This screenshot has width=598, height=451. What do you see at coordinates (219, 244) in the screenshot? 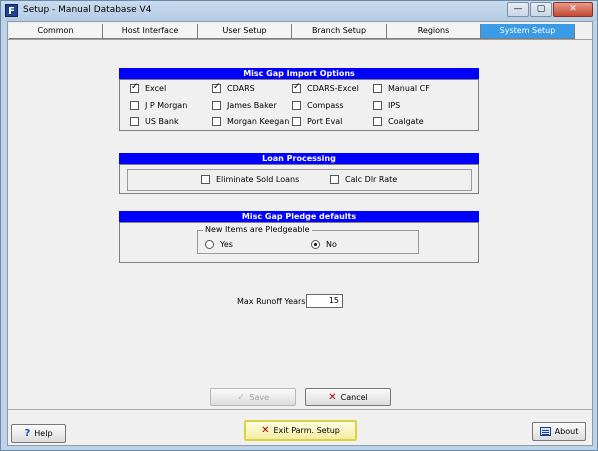
I see `radio-yes: Yes` at bounding box center [219, 244].